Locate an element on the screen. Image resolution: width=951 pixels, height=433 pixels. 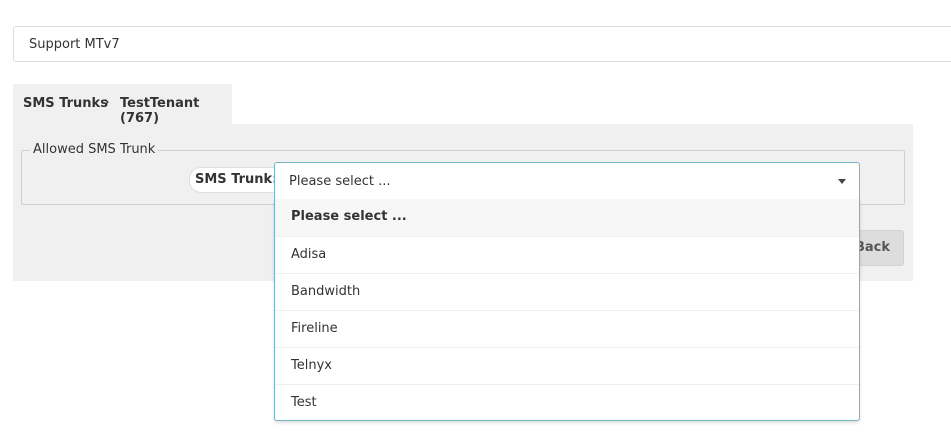
tenant-selector: Support MTv7 is located at coordinates (482, 44).